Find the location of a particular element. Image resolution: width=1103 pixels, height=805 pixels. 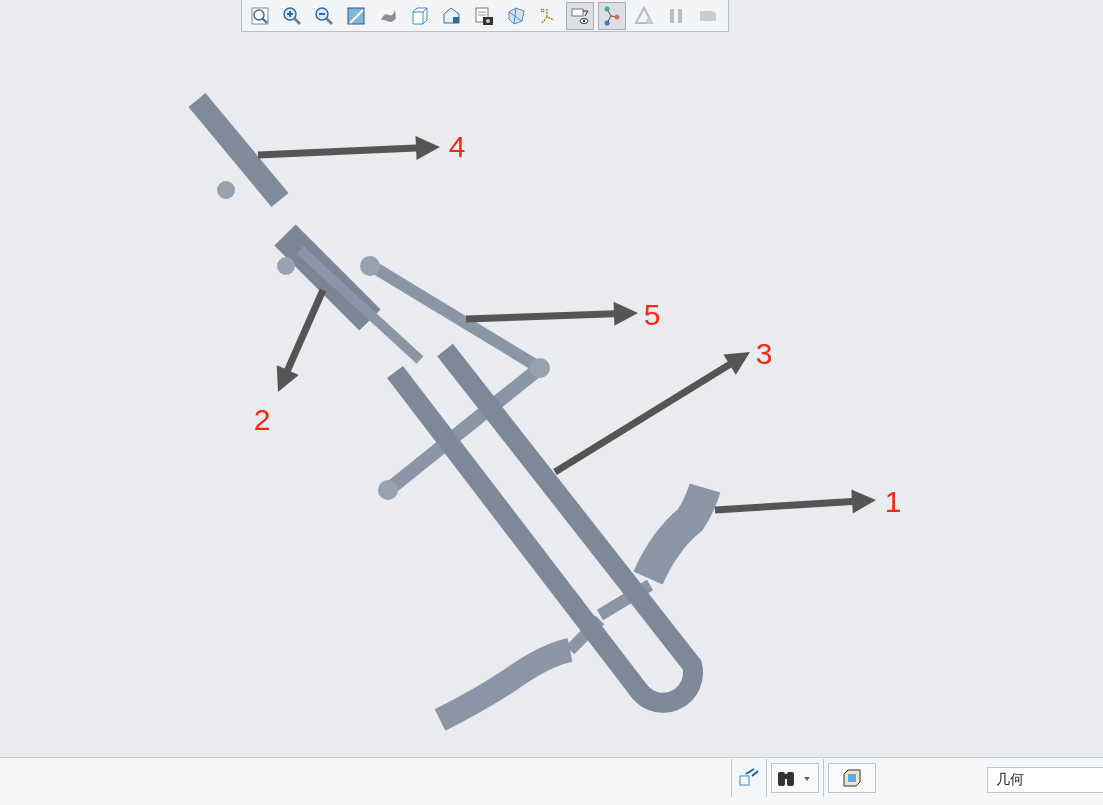

house-cube-icon is located at coordinates (452, 15).